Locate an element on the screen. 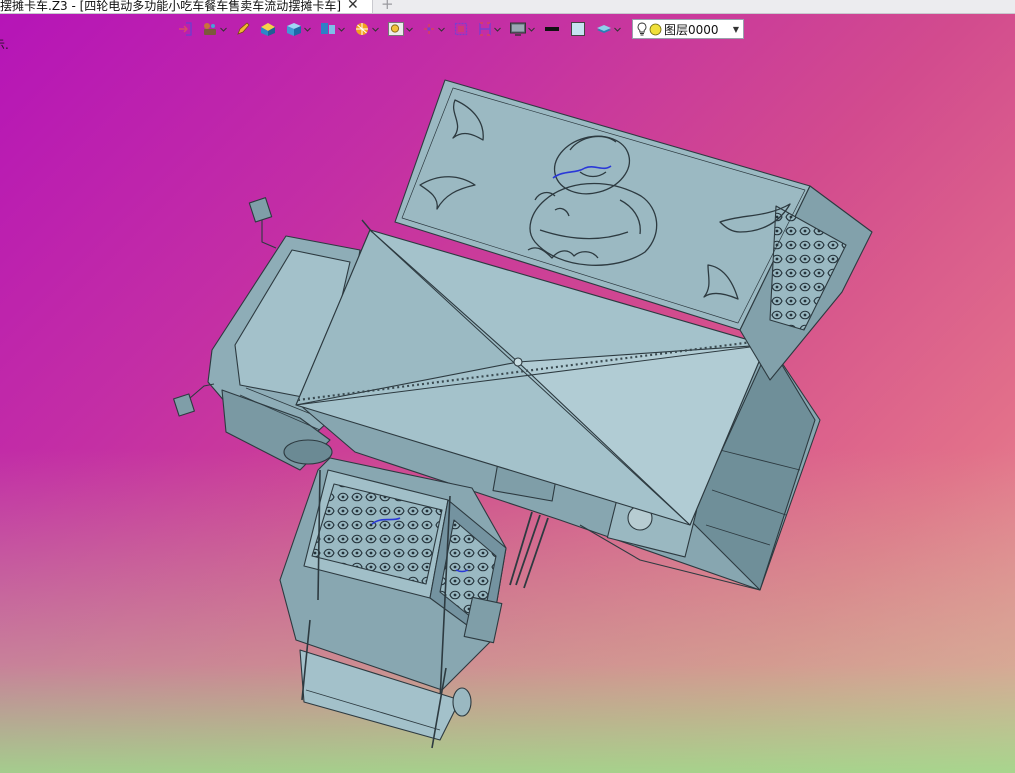 This screenshot has height=773, width=1015. cube-dropdown is located at coordinates (298, 29).